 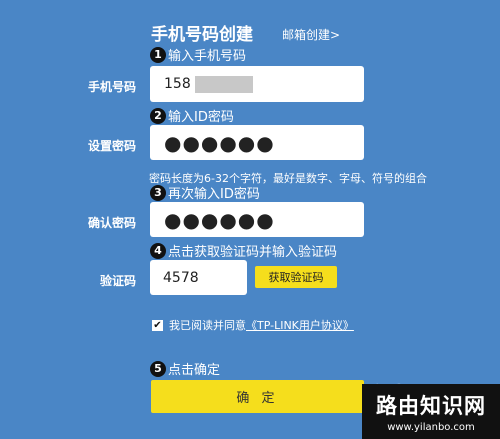 I want to click on watermark: 路由知识网 www.yilanbo.com, so click(x=431, y=411).